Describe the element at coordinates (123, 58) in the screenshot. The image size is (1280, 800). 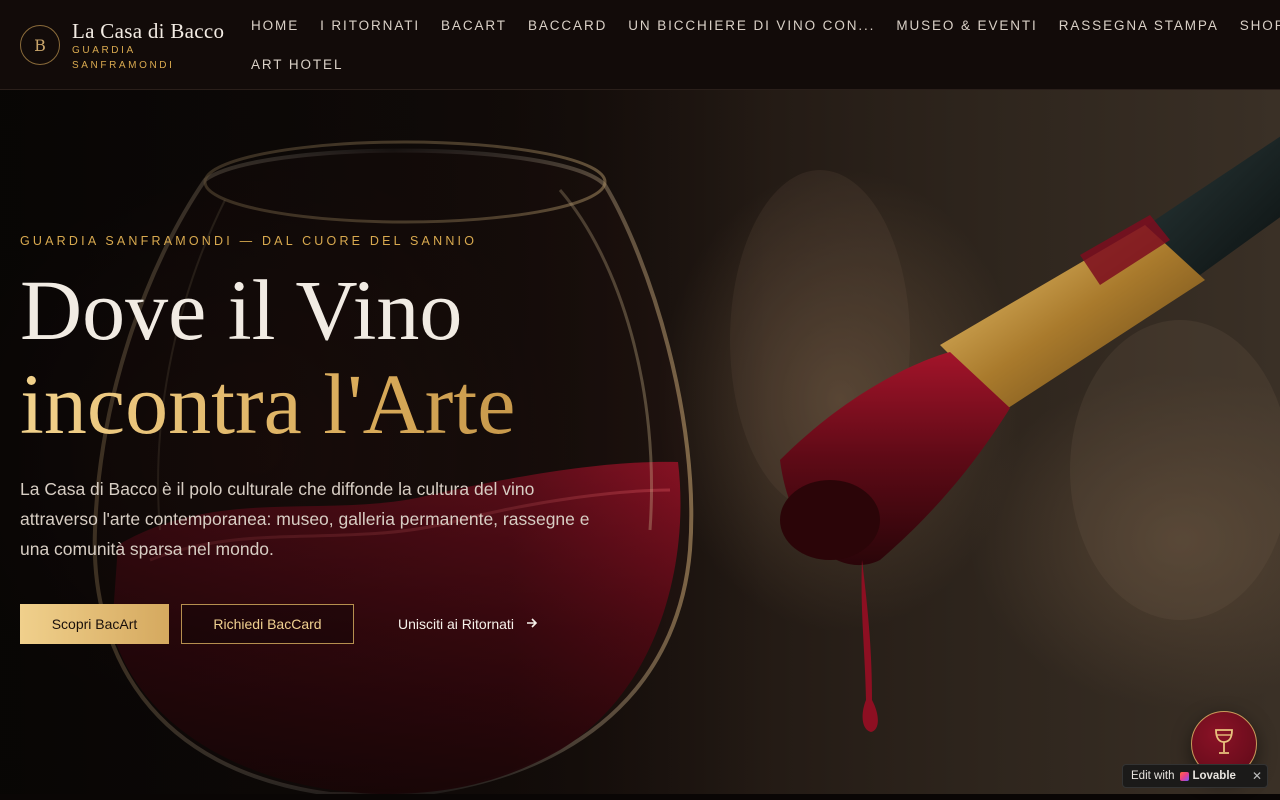
I see `brand-subtitle: GUARDIA SANFRAMONDI` at that location.